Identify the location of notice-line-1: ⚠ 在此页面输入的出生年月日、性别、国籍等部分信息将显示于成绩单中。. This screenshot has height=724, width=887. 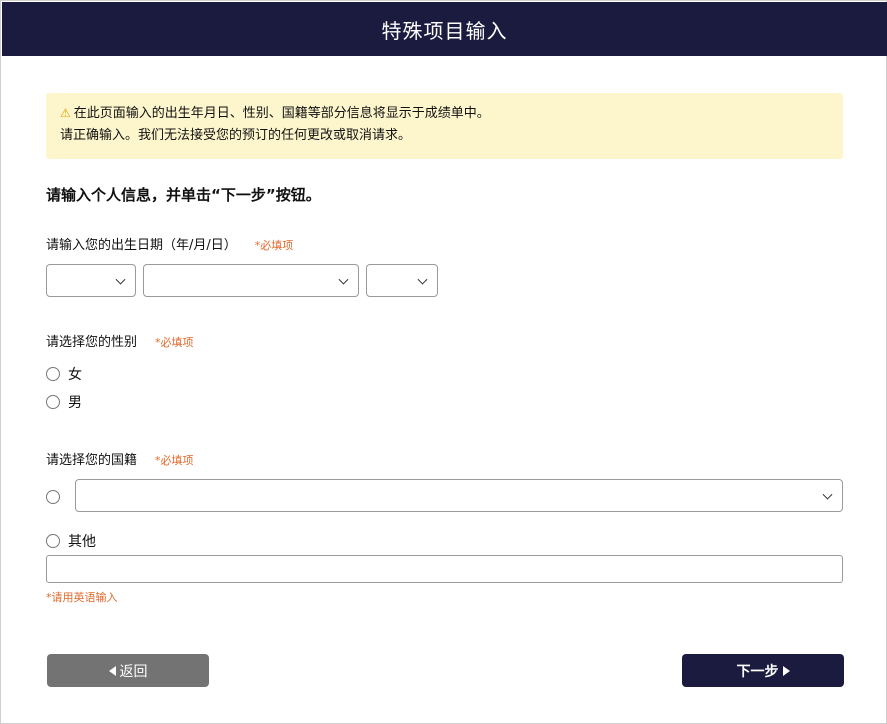
(444, 113).